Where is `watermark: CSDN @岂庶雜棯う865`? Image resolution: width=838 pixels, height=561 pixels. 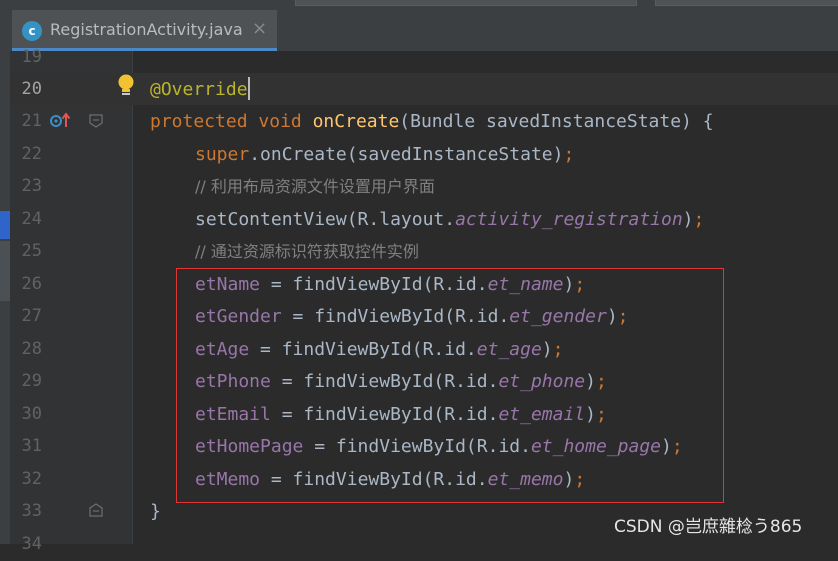 watermark: CSDN @岂庶雜棯う865 is located at coordinates (708, 527).